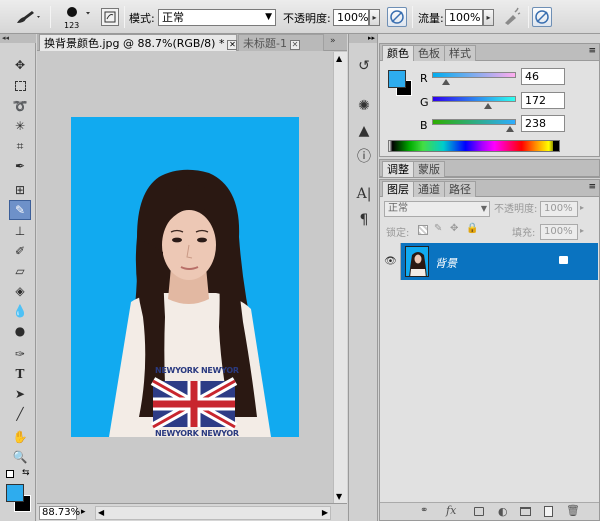 Image resolution: width=600 pixels, height=521 pixels. Describe the element at coordinates (489, 168) in the screenshot. I see `adjustments-panel: 调整 蒙版` at that location.